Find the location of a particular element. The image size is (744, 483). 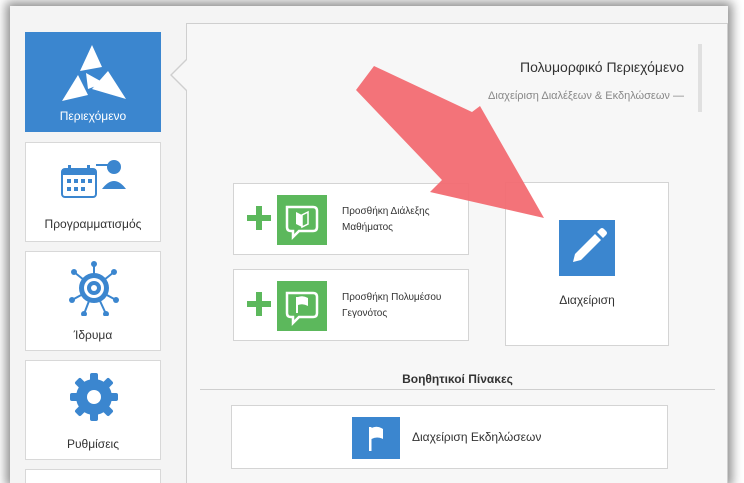

manage-icon-box is located at coordinates (587, 248).